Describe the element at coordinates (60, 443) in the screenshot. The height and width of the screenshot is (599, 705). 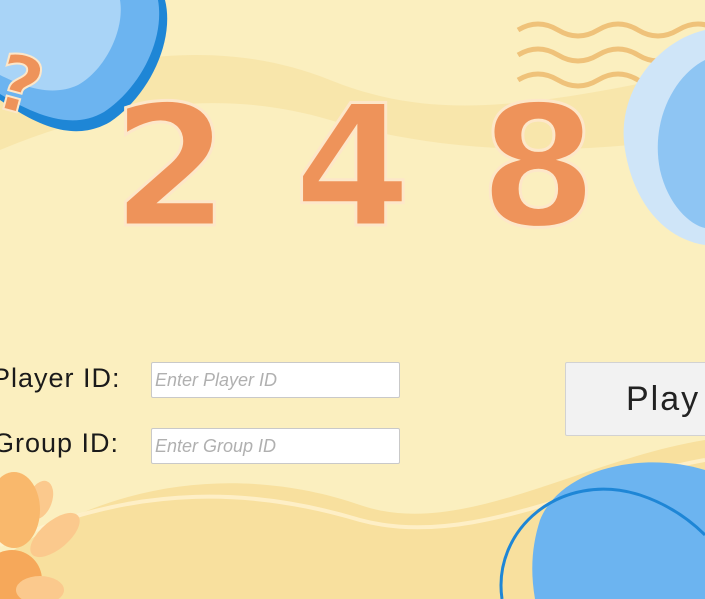
I see `group-id-label: Group ID:` at that location.